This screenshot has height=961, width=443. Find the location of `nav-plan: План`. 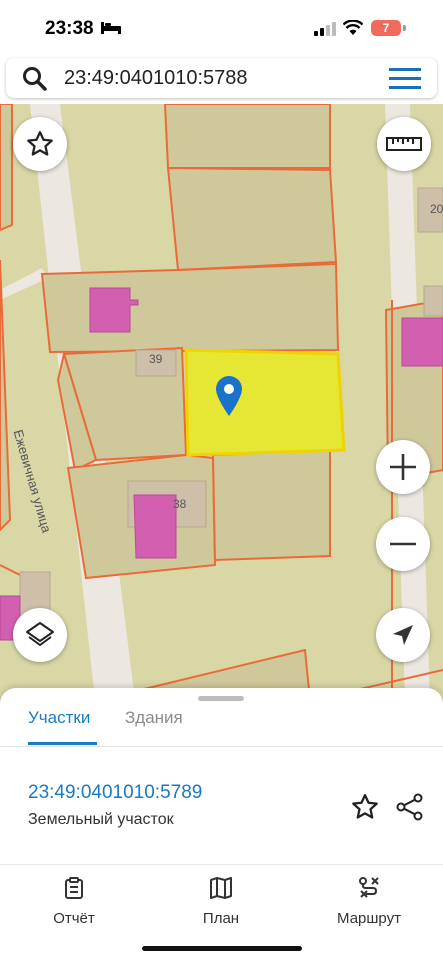

nav-plan: План is located at coordinates (221, 902).